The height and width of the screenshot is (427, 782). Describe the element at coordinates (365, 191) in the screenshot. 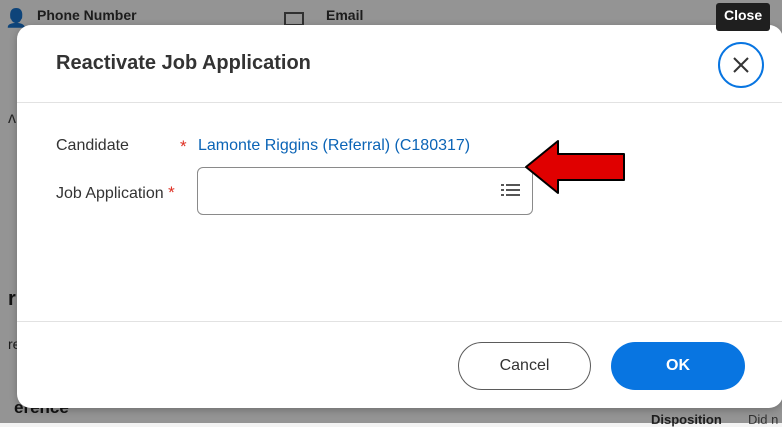

I see `job-application-field` at that location.